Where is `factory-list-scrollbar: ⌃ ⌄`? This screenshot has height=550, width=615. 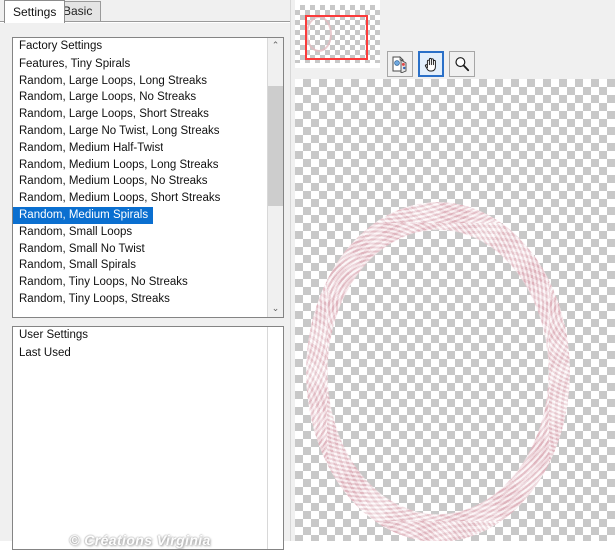 factory-list-scrollbar: ⌃ ⌄ is located at coordinates (275, 177).